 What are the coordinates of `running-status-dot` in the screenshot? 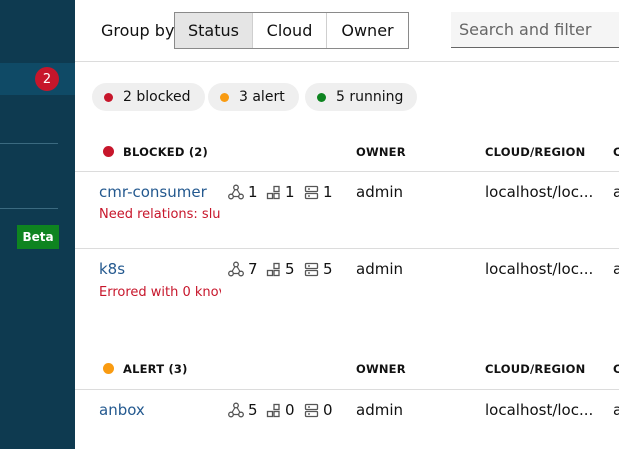 It's located at (321, 97).